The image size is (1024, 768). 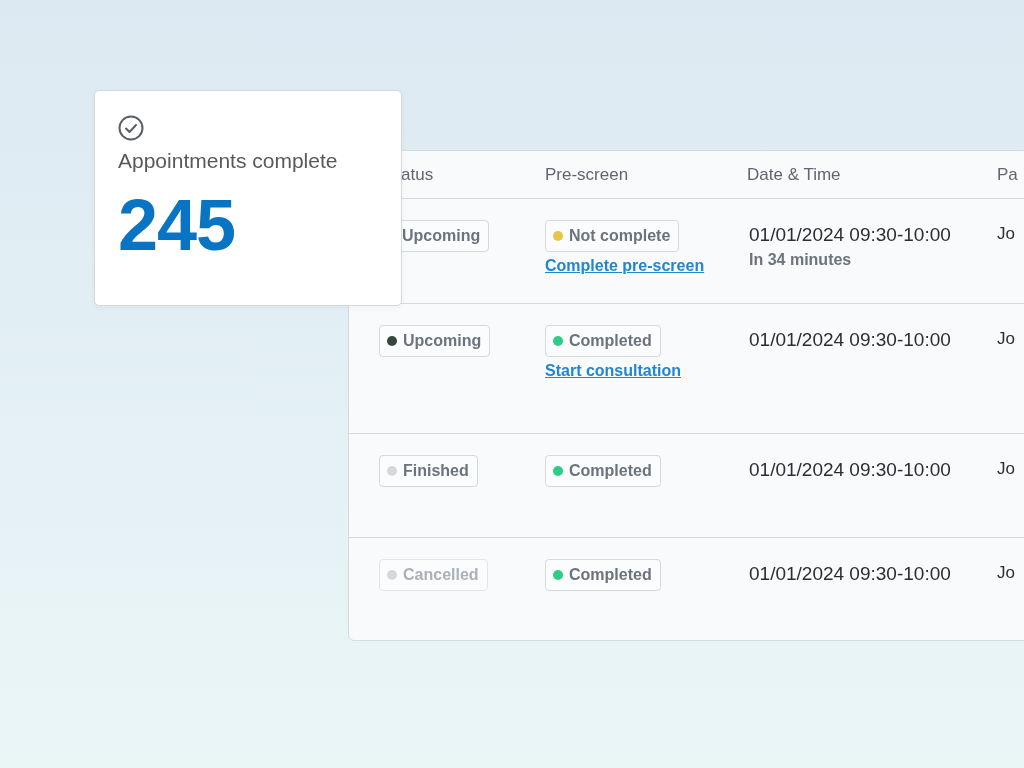 What do you see at coordinates (435, 341) in the screenshot?
I see `status-badge: Upcoming` at bounding box center [435, 341].